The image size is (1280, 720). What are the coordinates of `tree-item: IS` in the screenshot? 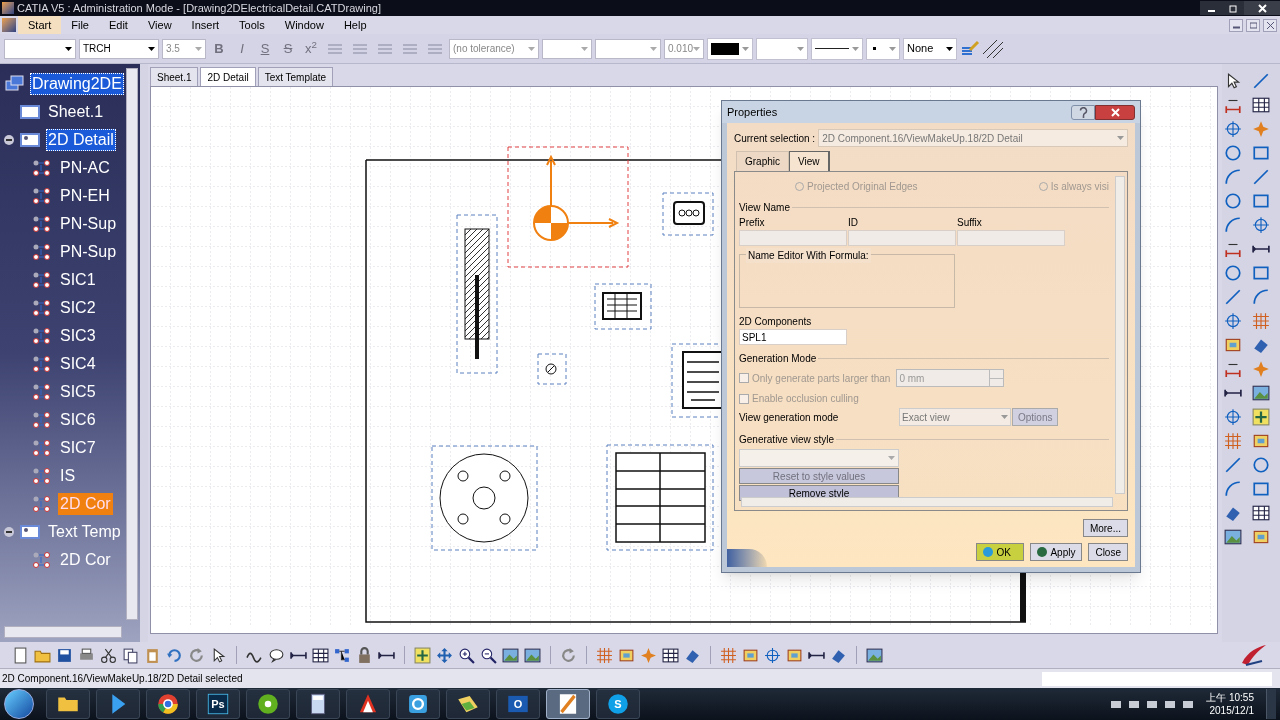 It's located at (68, 476).